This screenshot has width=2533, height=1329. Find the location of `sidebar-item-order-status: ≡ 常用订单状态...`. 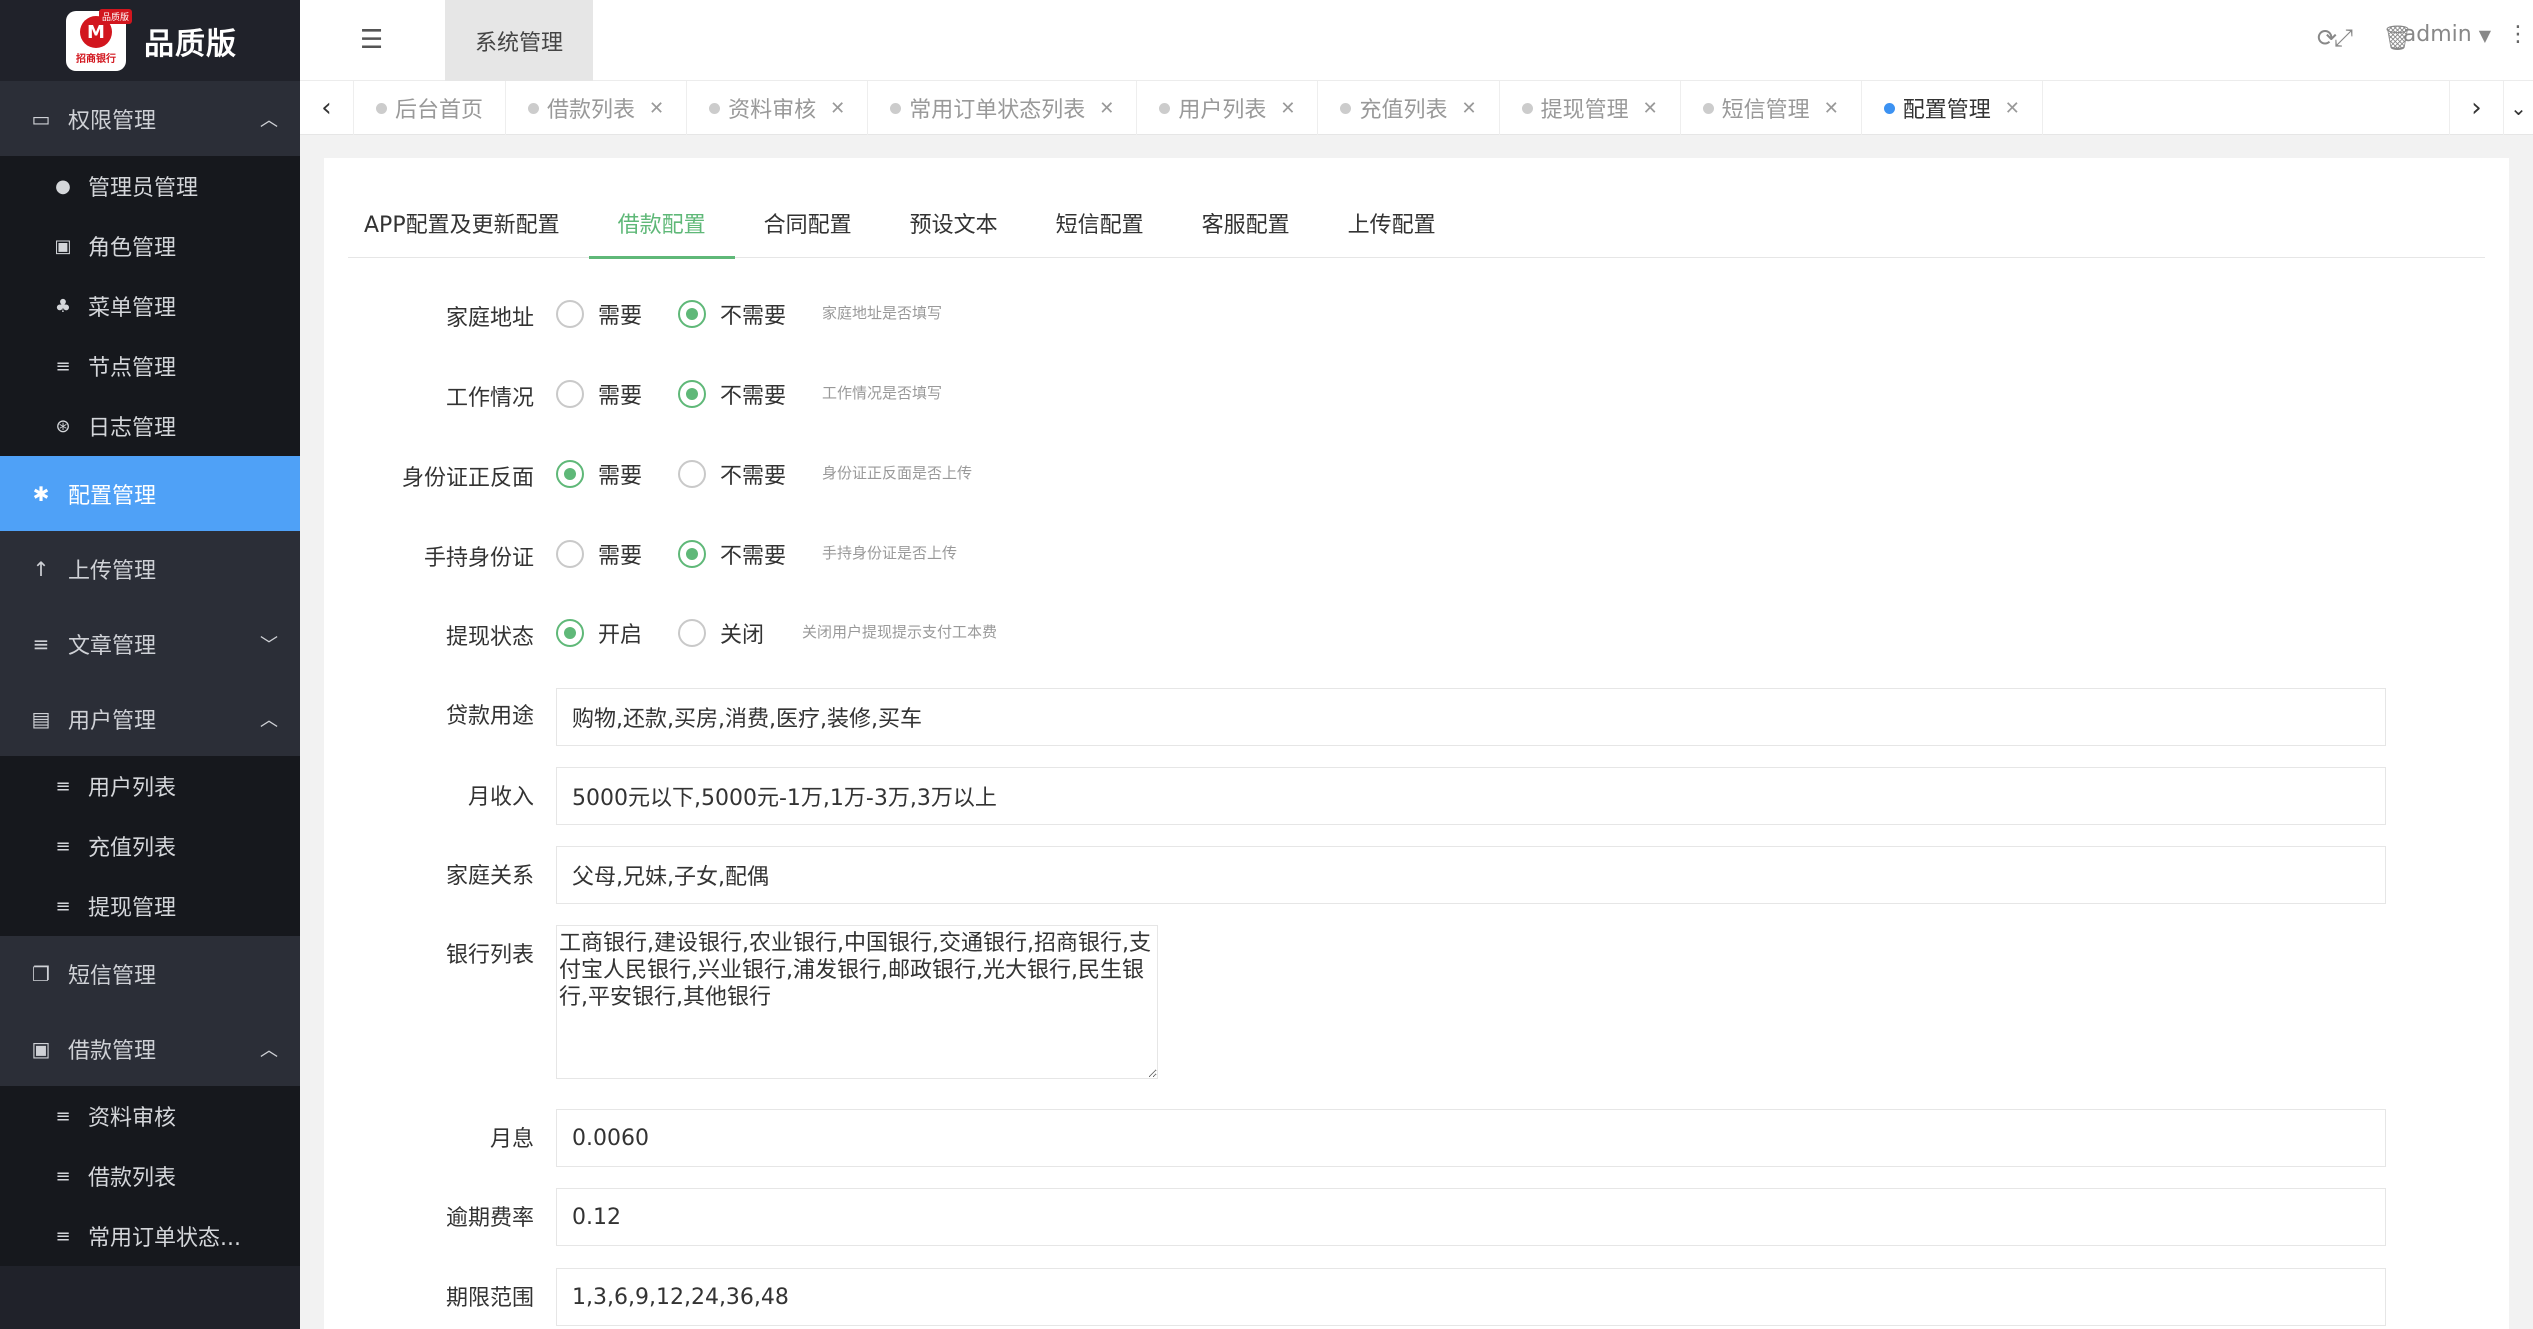

sidebar-item-order-status: ≡ 常用订单状态... is located at coordinates (150, 1236).